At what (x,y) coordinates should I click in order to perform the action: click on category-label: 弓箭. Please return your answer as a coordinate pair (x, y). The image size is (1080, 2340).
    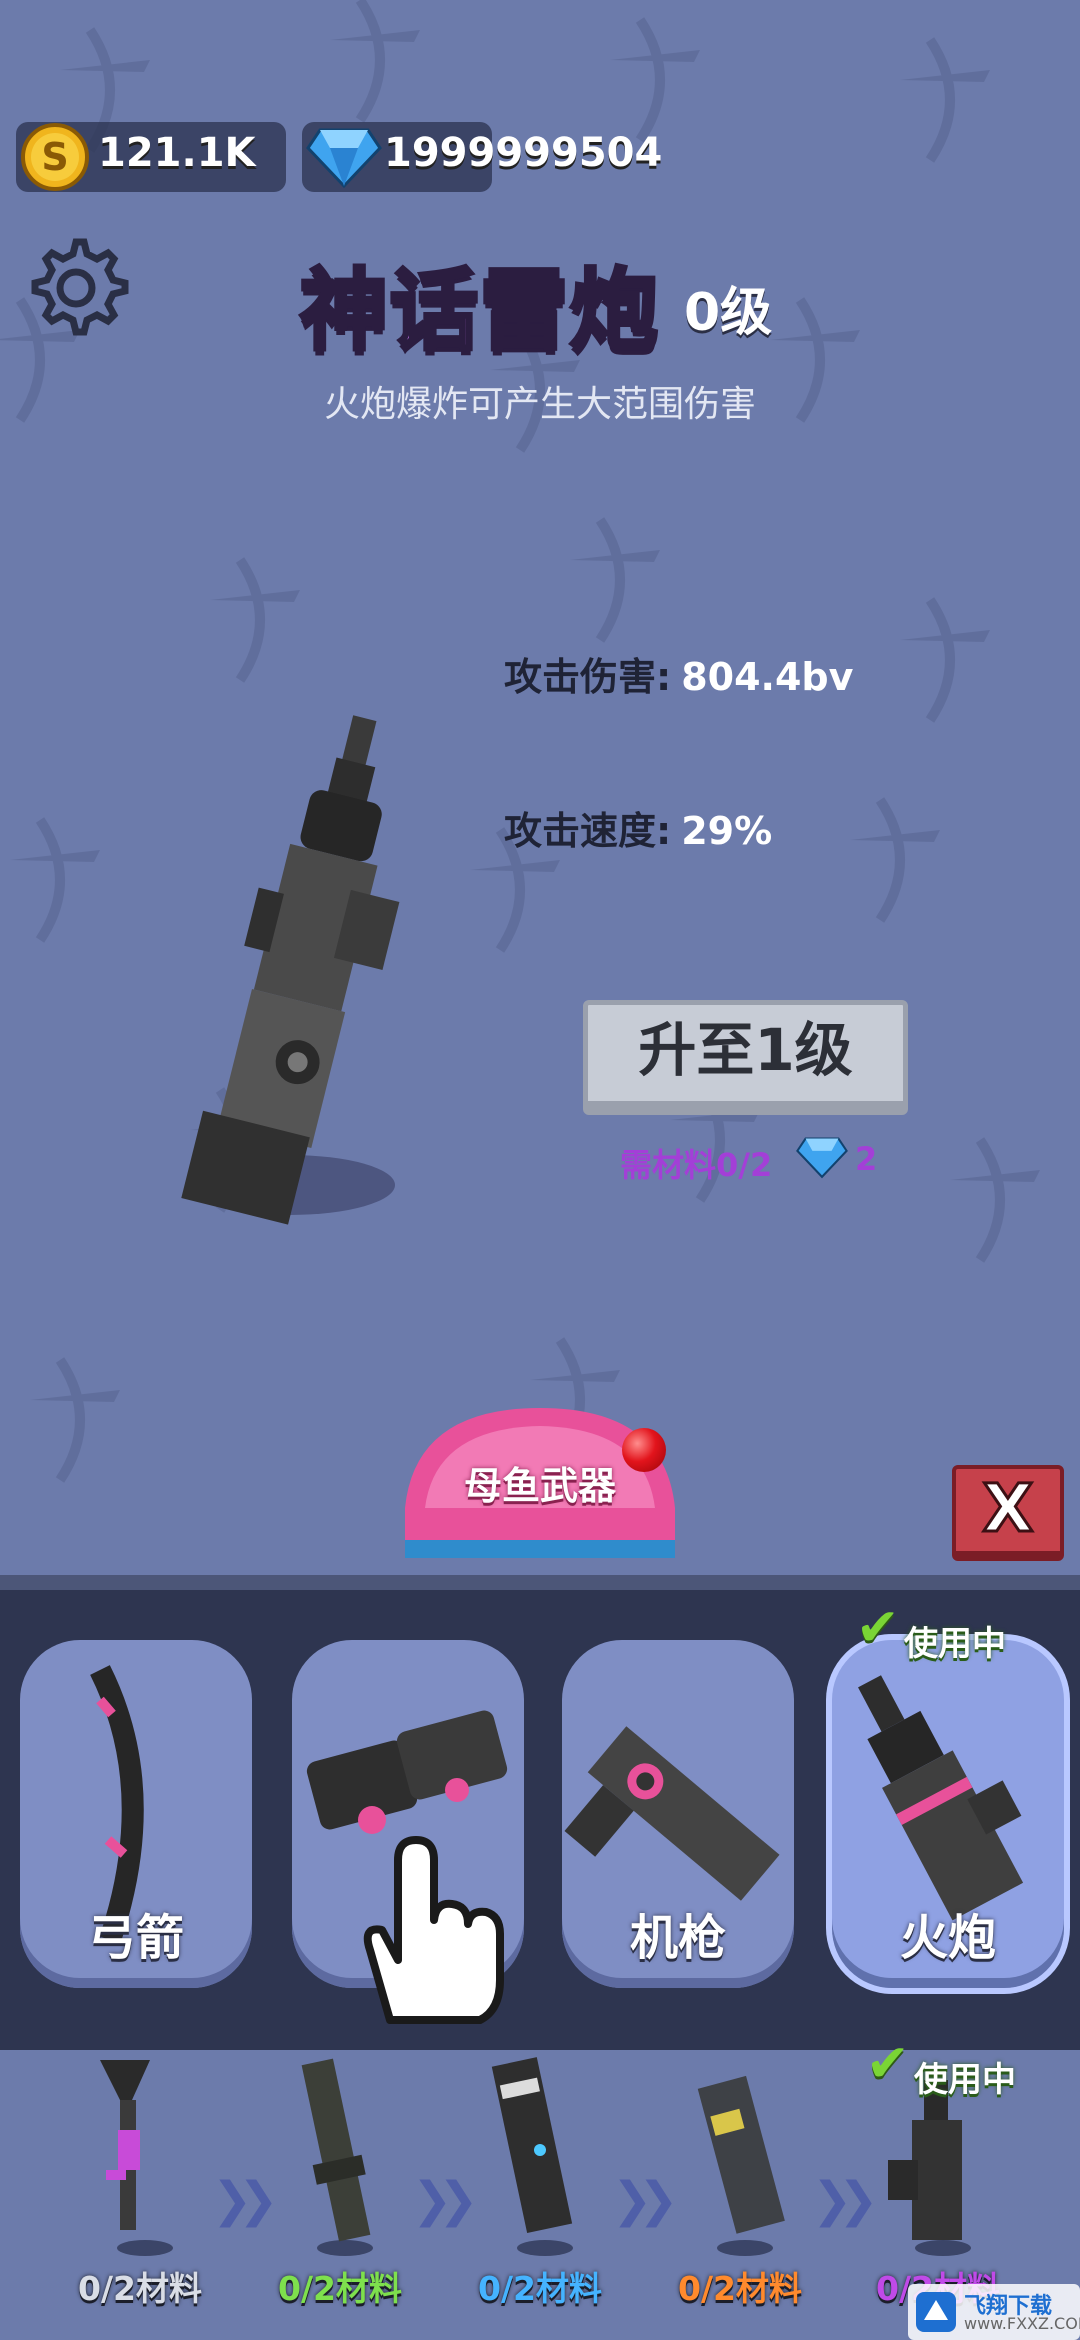
    Looking at the image, I should click on (135, 1938).